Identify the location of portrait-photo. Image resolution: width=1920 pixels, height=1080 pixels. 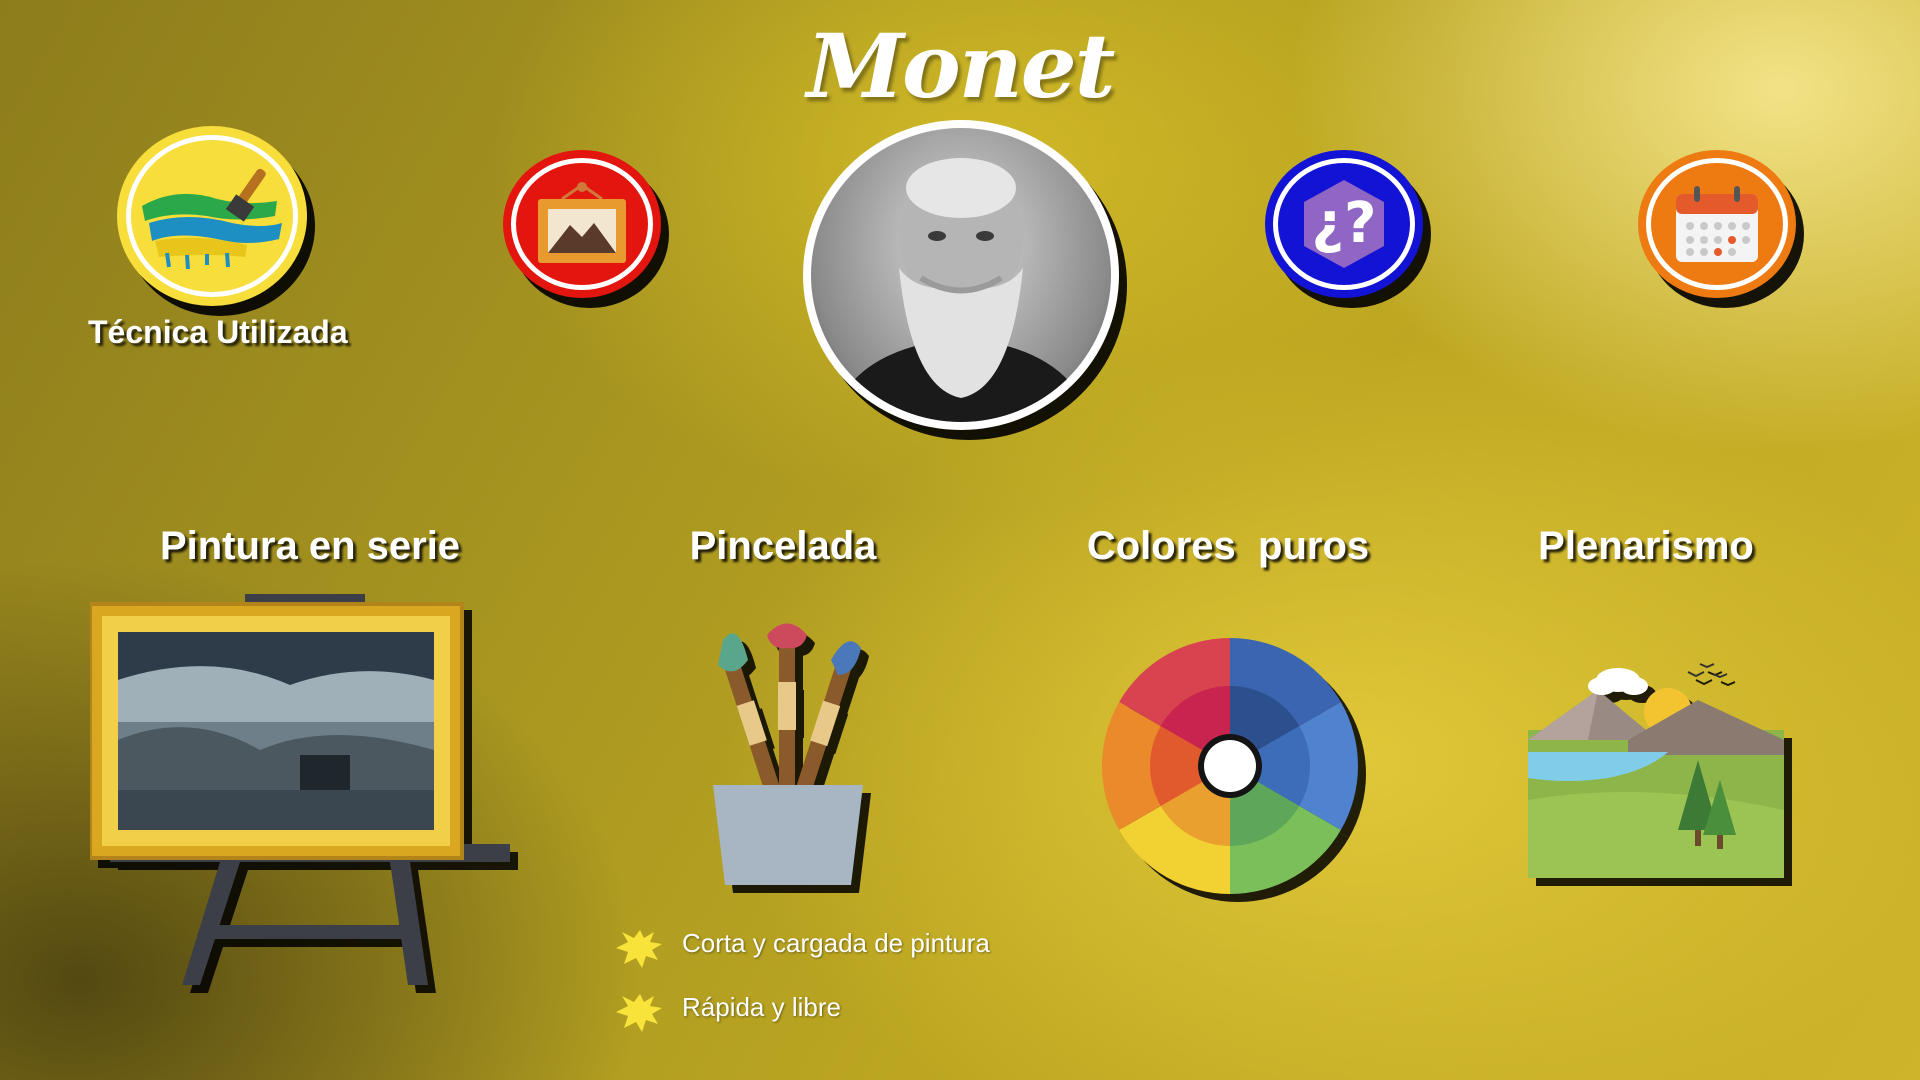
(961, 290).